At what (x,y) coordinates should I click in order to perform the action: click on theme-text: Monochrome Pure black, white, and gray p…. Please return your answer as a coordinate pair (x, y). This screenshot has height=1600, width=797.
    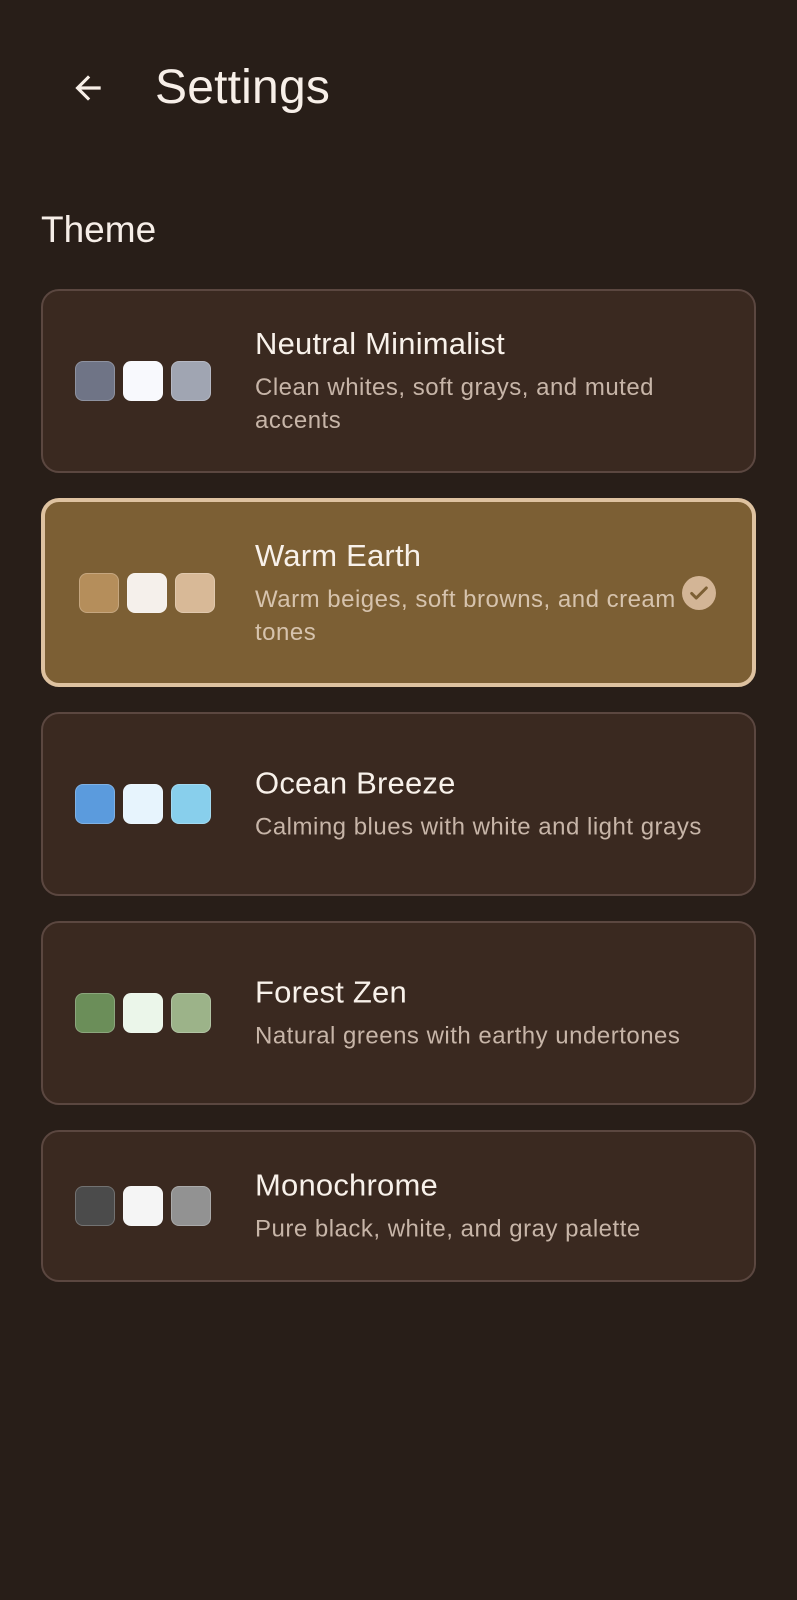
    Looking at the image, I should click on (480, 1206).